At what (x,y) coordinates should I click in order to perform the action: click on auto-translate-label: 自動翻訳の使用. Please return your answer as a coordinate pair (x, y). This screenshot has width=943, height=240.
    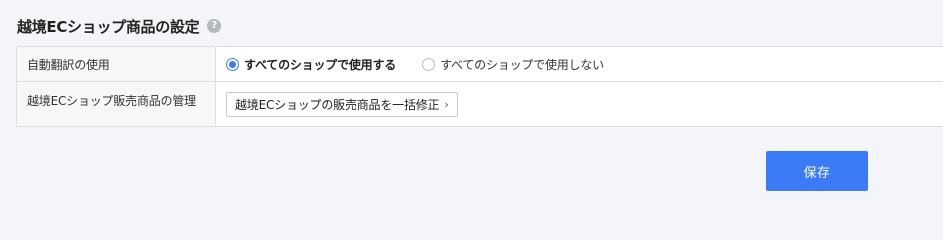
    Looking at the image, I should click on (116, 64).